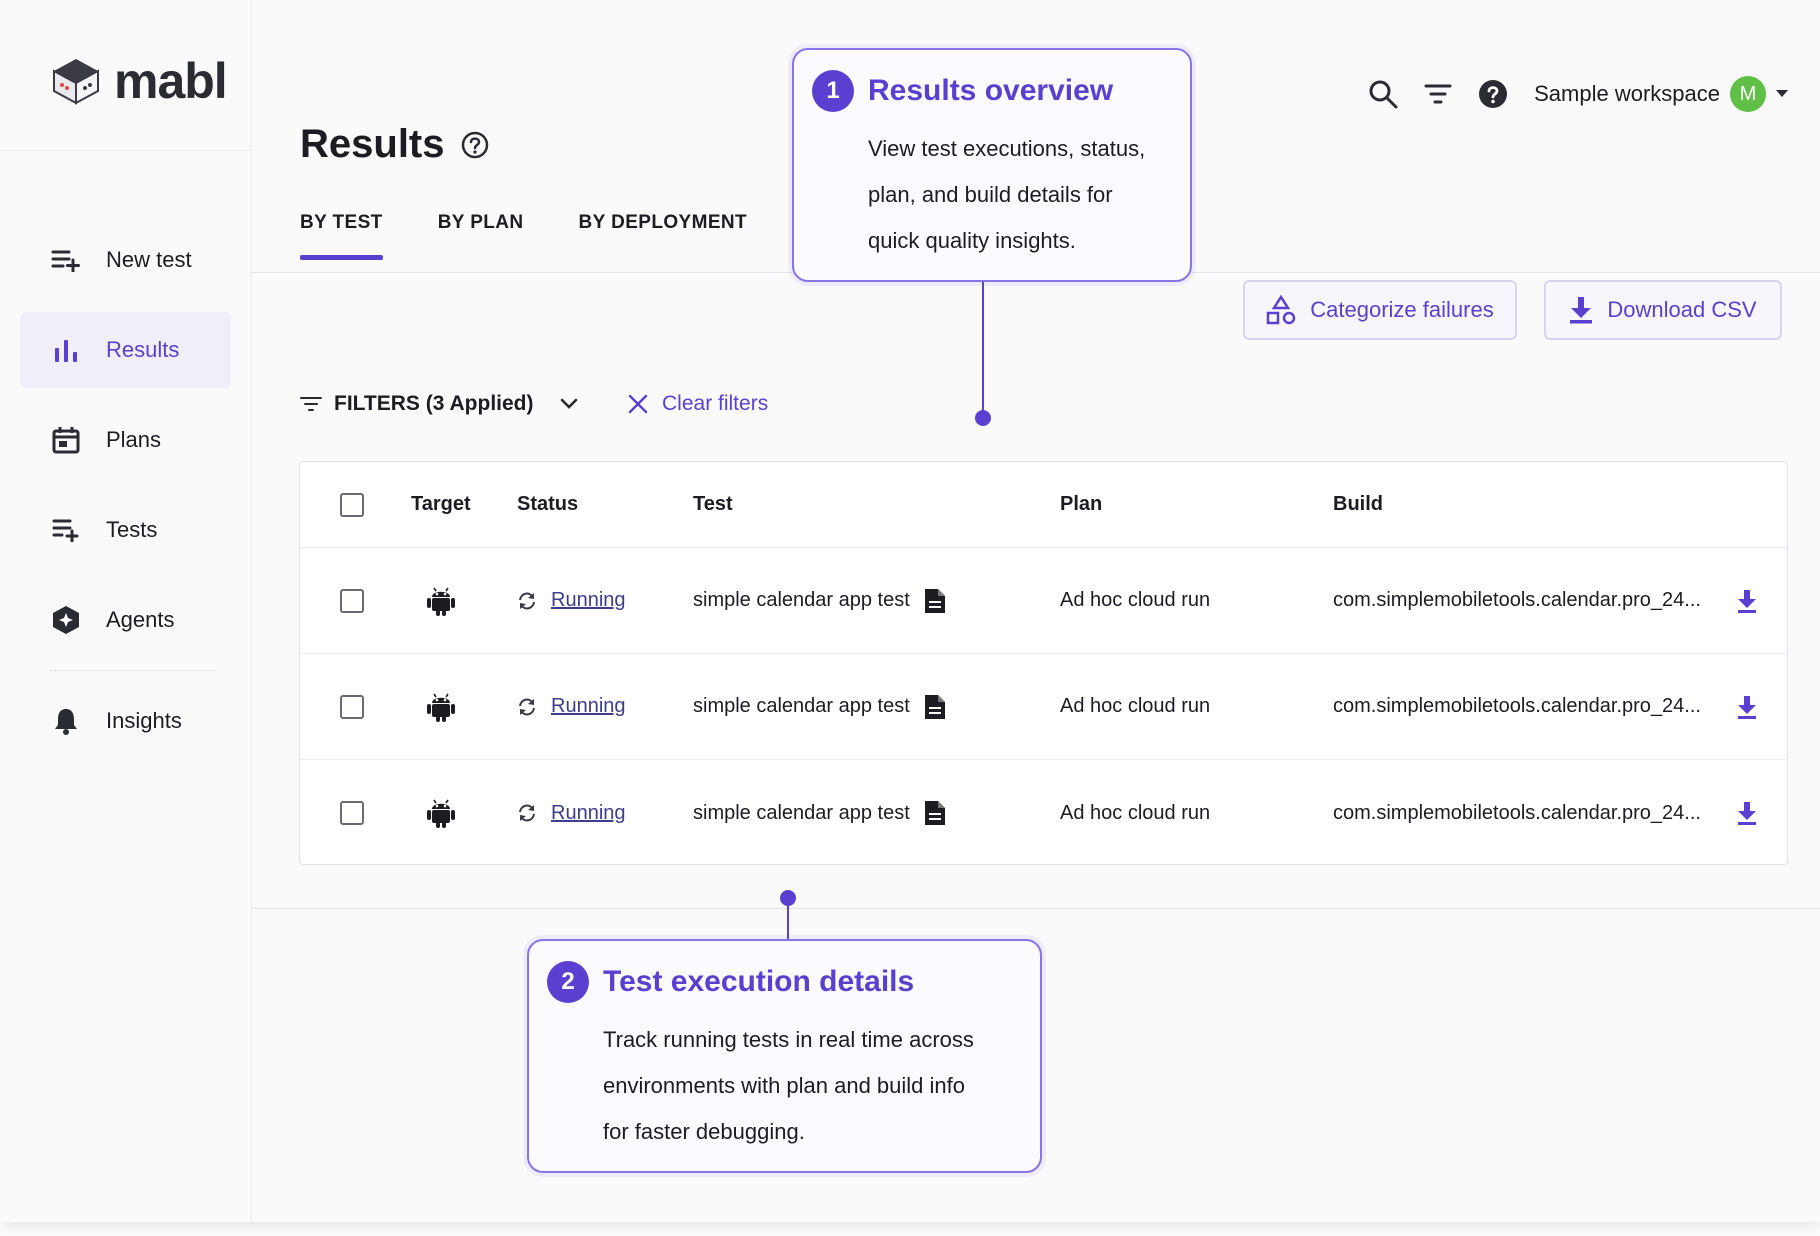  Describe the element at coordinates (788, 1039) in the screenshot. I see `callout-2-line: Track running tests in real time across` at that location.